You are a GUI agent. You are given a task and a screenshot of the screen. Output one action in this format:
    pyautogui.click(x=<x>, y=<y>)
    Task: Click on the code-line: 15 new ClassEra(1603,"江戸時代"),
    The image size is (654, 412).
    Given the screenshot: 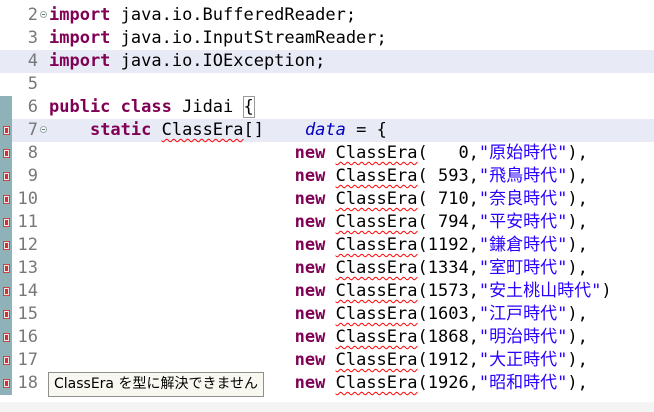 What is the action you would take?
    pyautogui.click(x=327, y=314)
    